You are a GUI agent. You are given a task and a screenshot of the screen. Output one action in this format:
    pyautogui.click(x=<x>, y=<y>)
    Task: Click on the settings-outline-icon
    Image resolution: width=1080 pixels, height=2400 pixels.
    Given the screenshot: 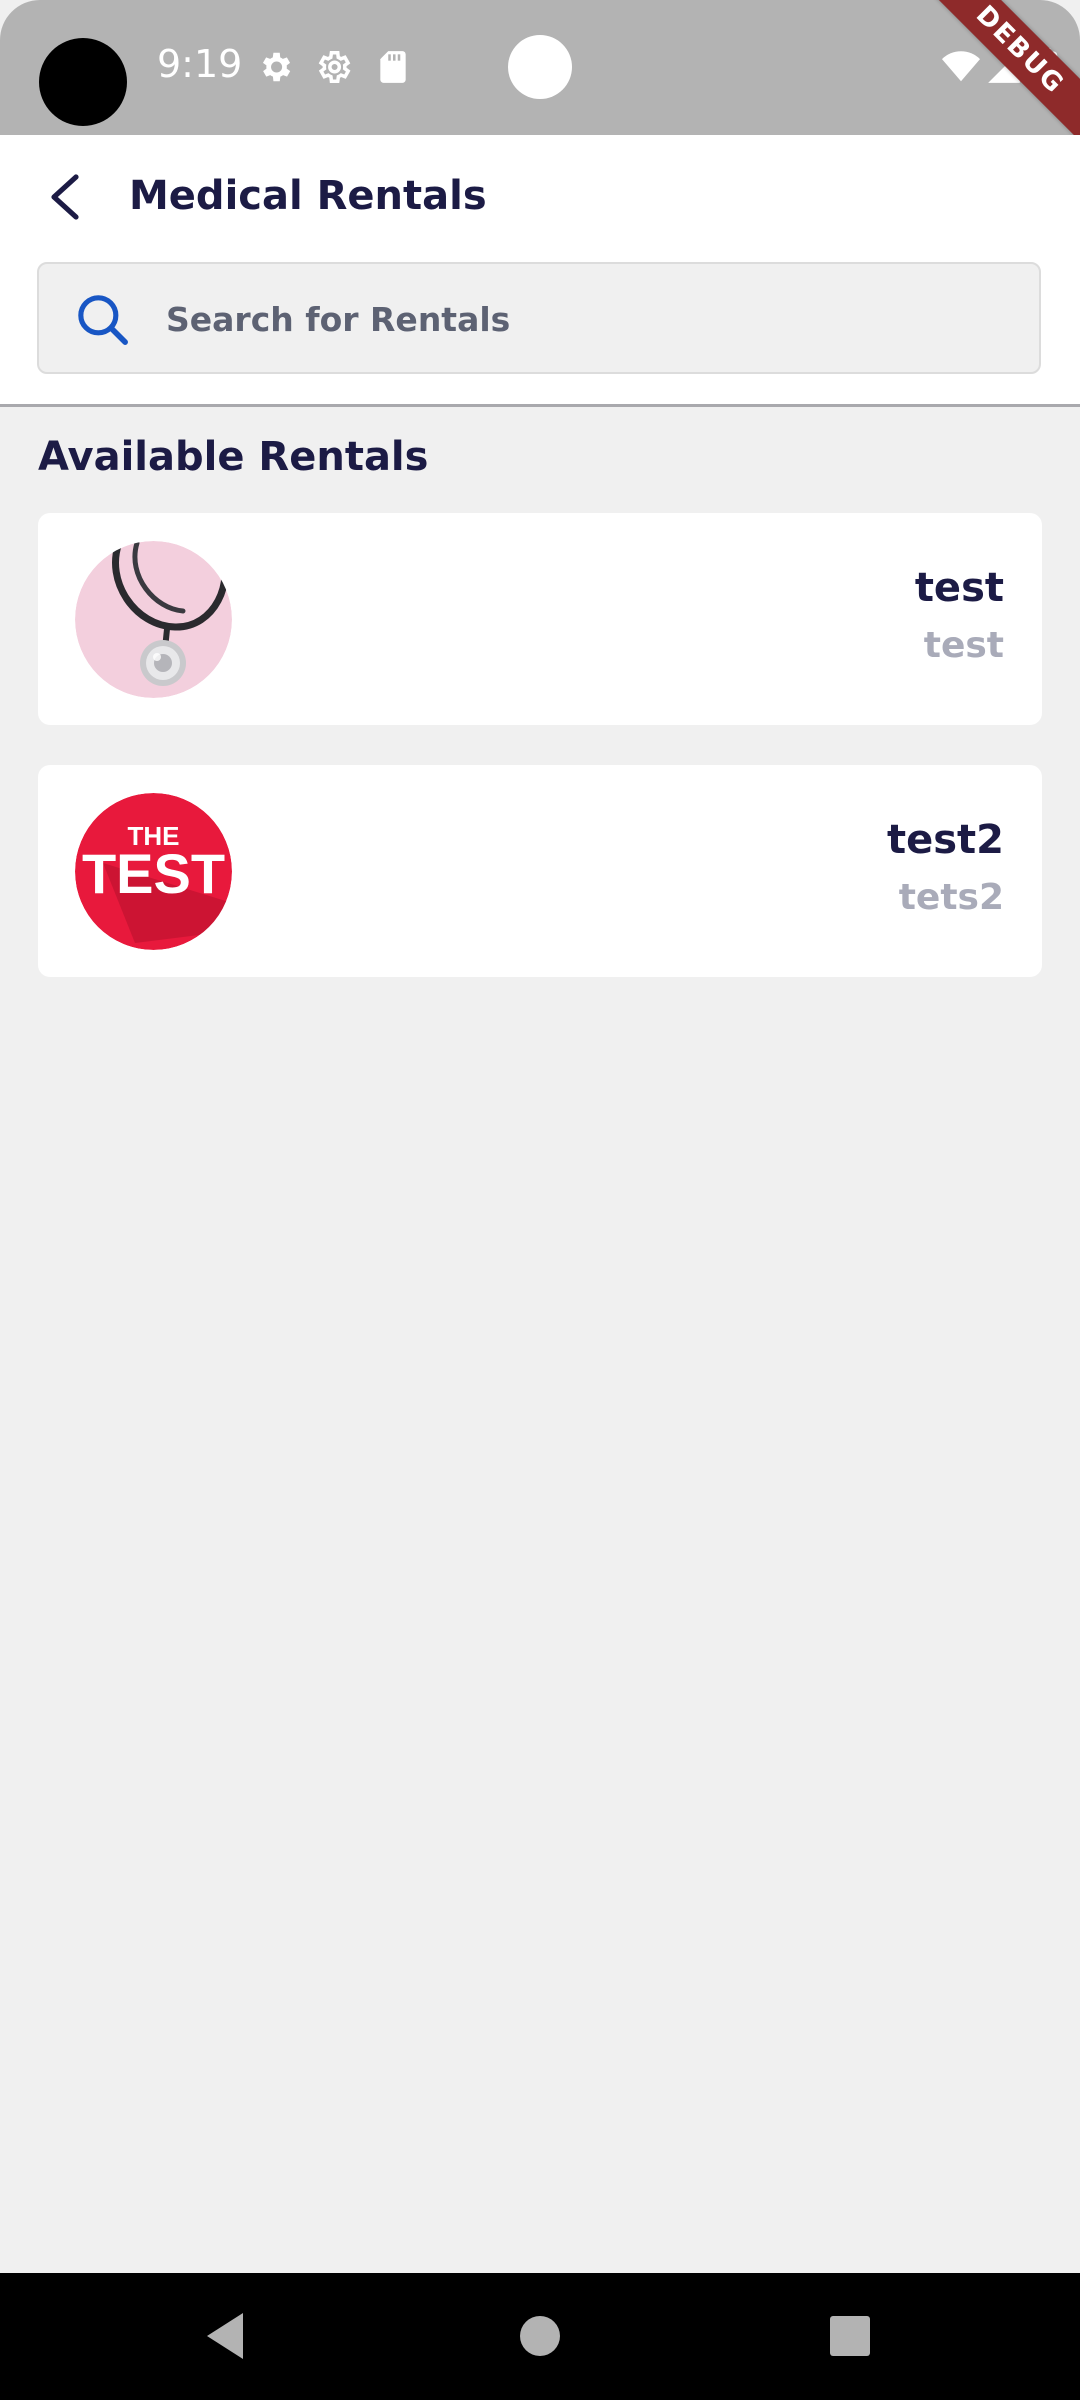 What is the action you would take?
    pyautogui.click(x=334, y=67)
    